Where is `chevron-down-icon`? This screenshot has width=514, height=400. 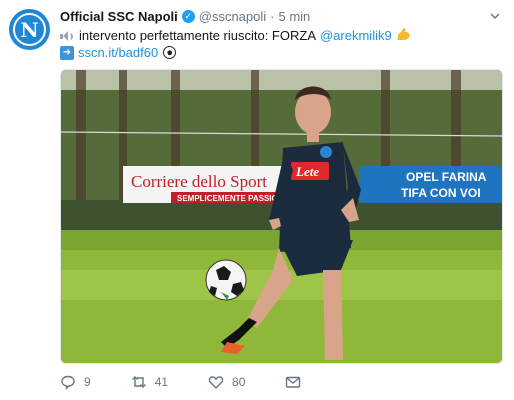 chevron-down-icon is located at coordinates (495, 16).